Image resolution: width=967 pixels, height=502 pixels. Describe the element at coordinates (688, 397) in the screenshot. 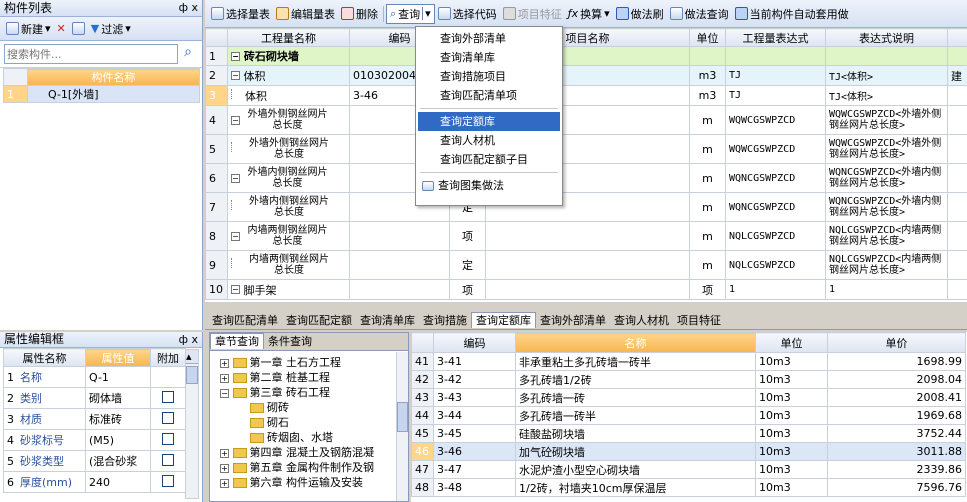

I see `table-row: 43 3-43 多孔砖墙一砖 10m3 2008.41` at that location.